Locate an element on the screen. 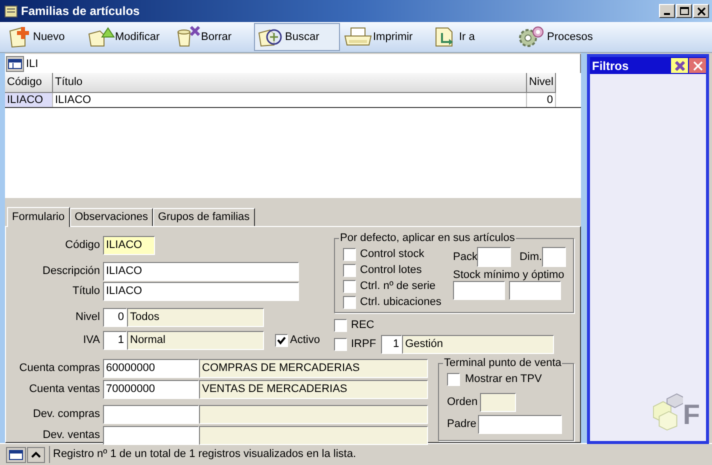  field-label: REC is located at coordinates (362, 325).